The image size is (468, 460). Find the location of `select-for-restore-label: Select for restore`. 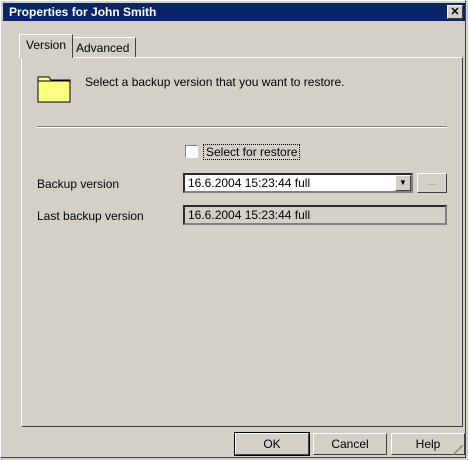

select-for-restore-label: Select for restore is located at coordinates (252, 152).